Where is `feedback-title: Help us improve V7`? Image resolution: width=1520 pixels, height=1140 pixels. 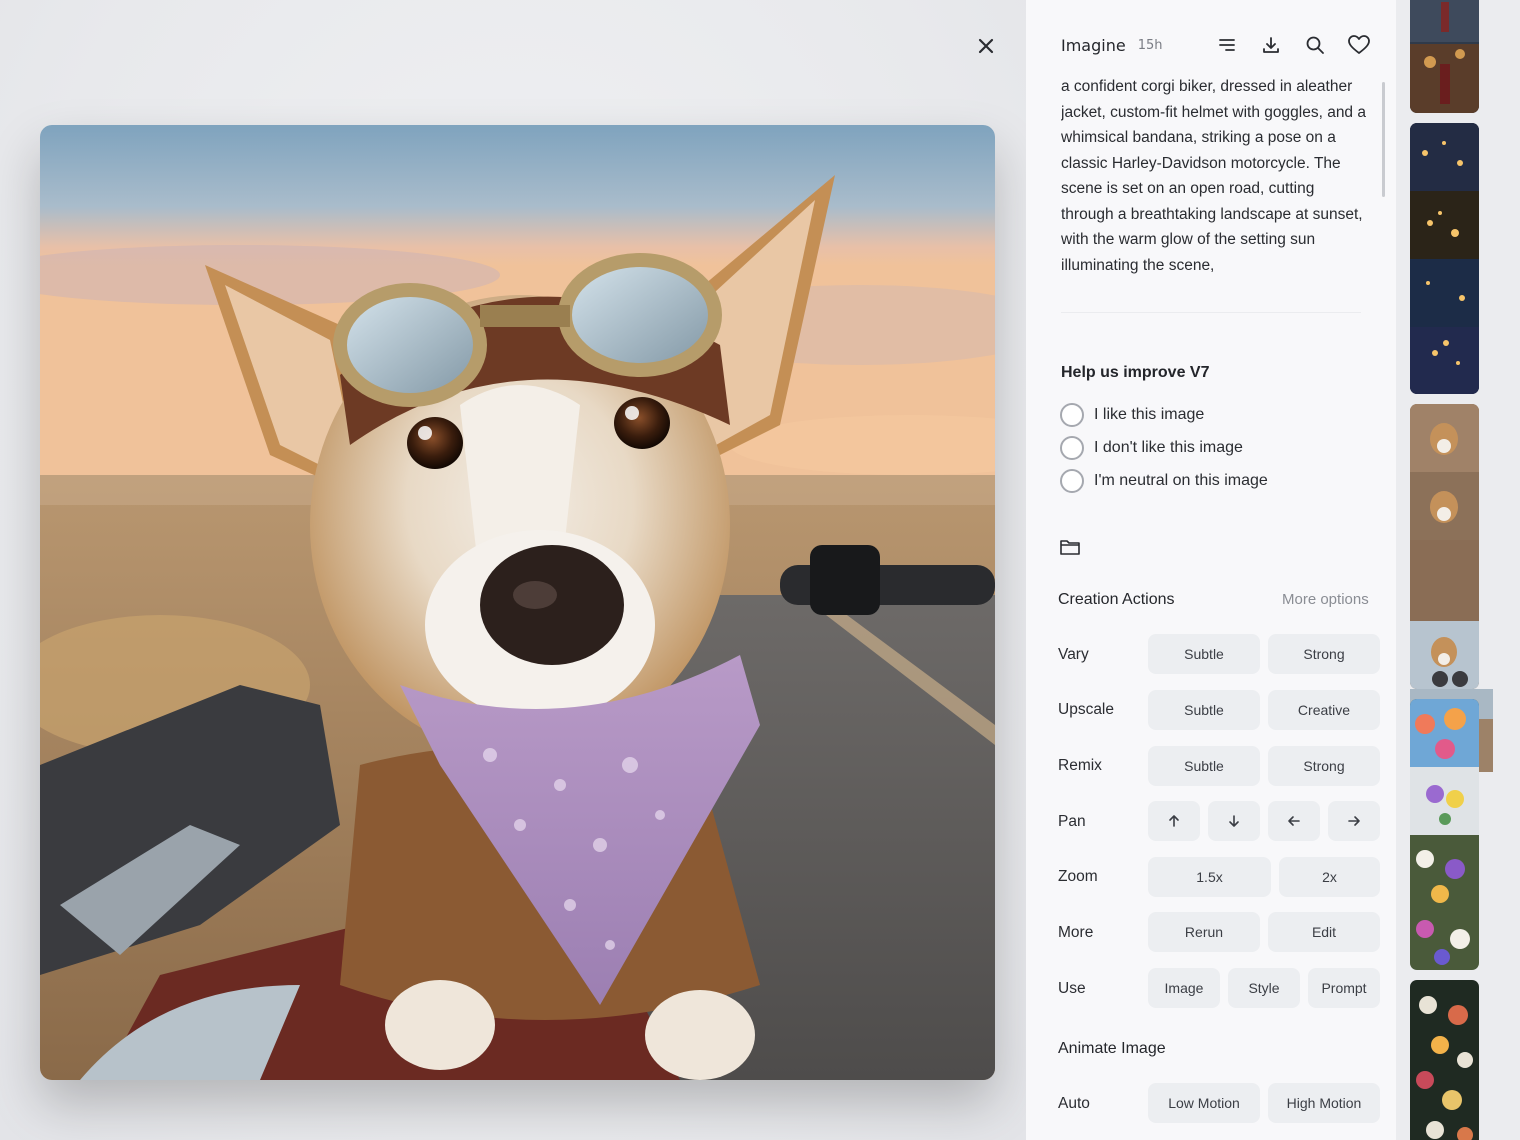
feedback-title: Help us improve V7 is located at coordinates (1135, 372).